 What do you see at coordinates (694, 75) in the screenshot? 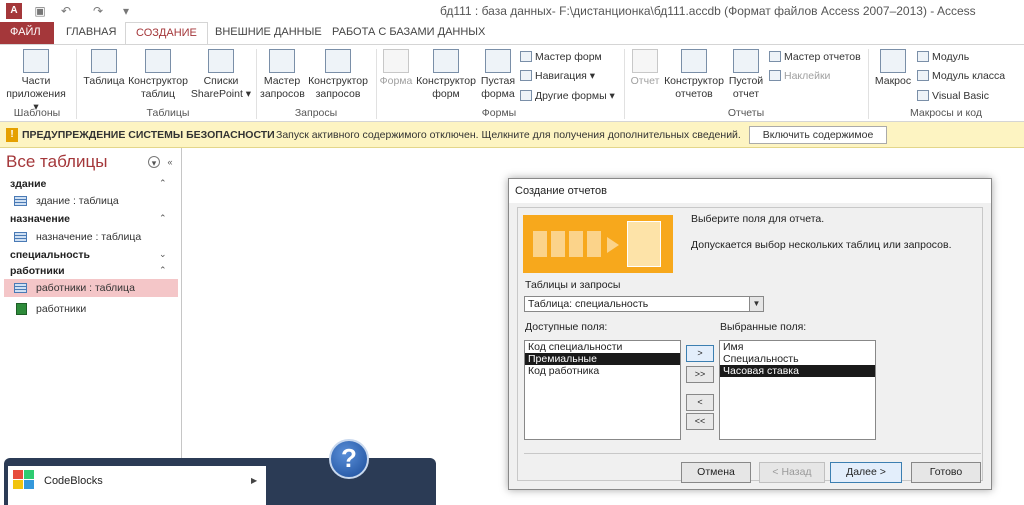
I see `report-design-button: Конструктор отчетов` at bounding box center [694, 75].